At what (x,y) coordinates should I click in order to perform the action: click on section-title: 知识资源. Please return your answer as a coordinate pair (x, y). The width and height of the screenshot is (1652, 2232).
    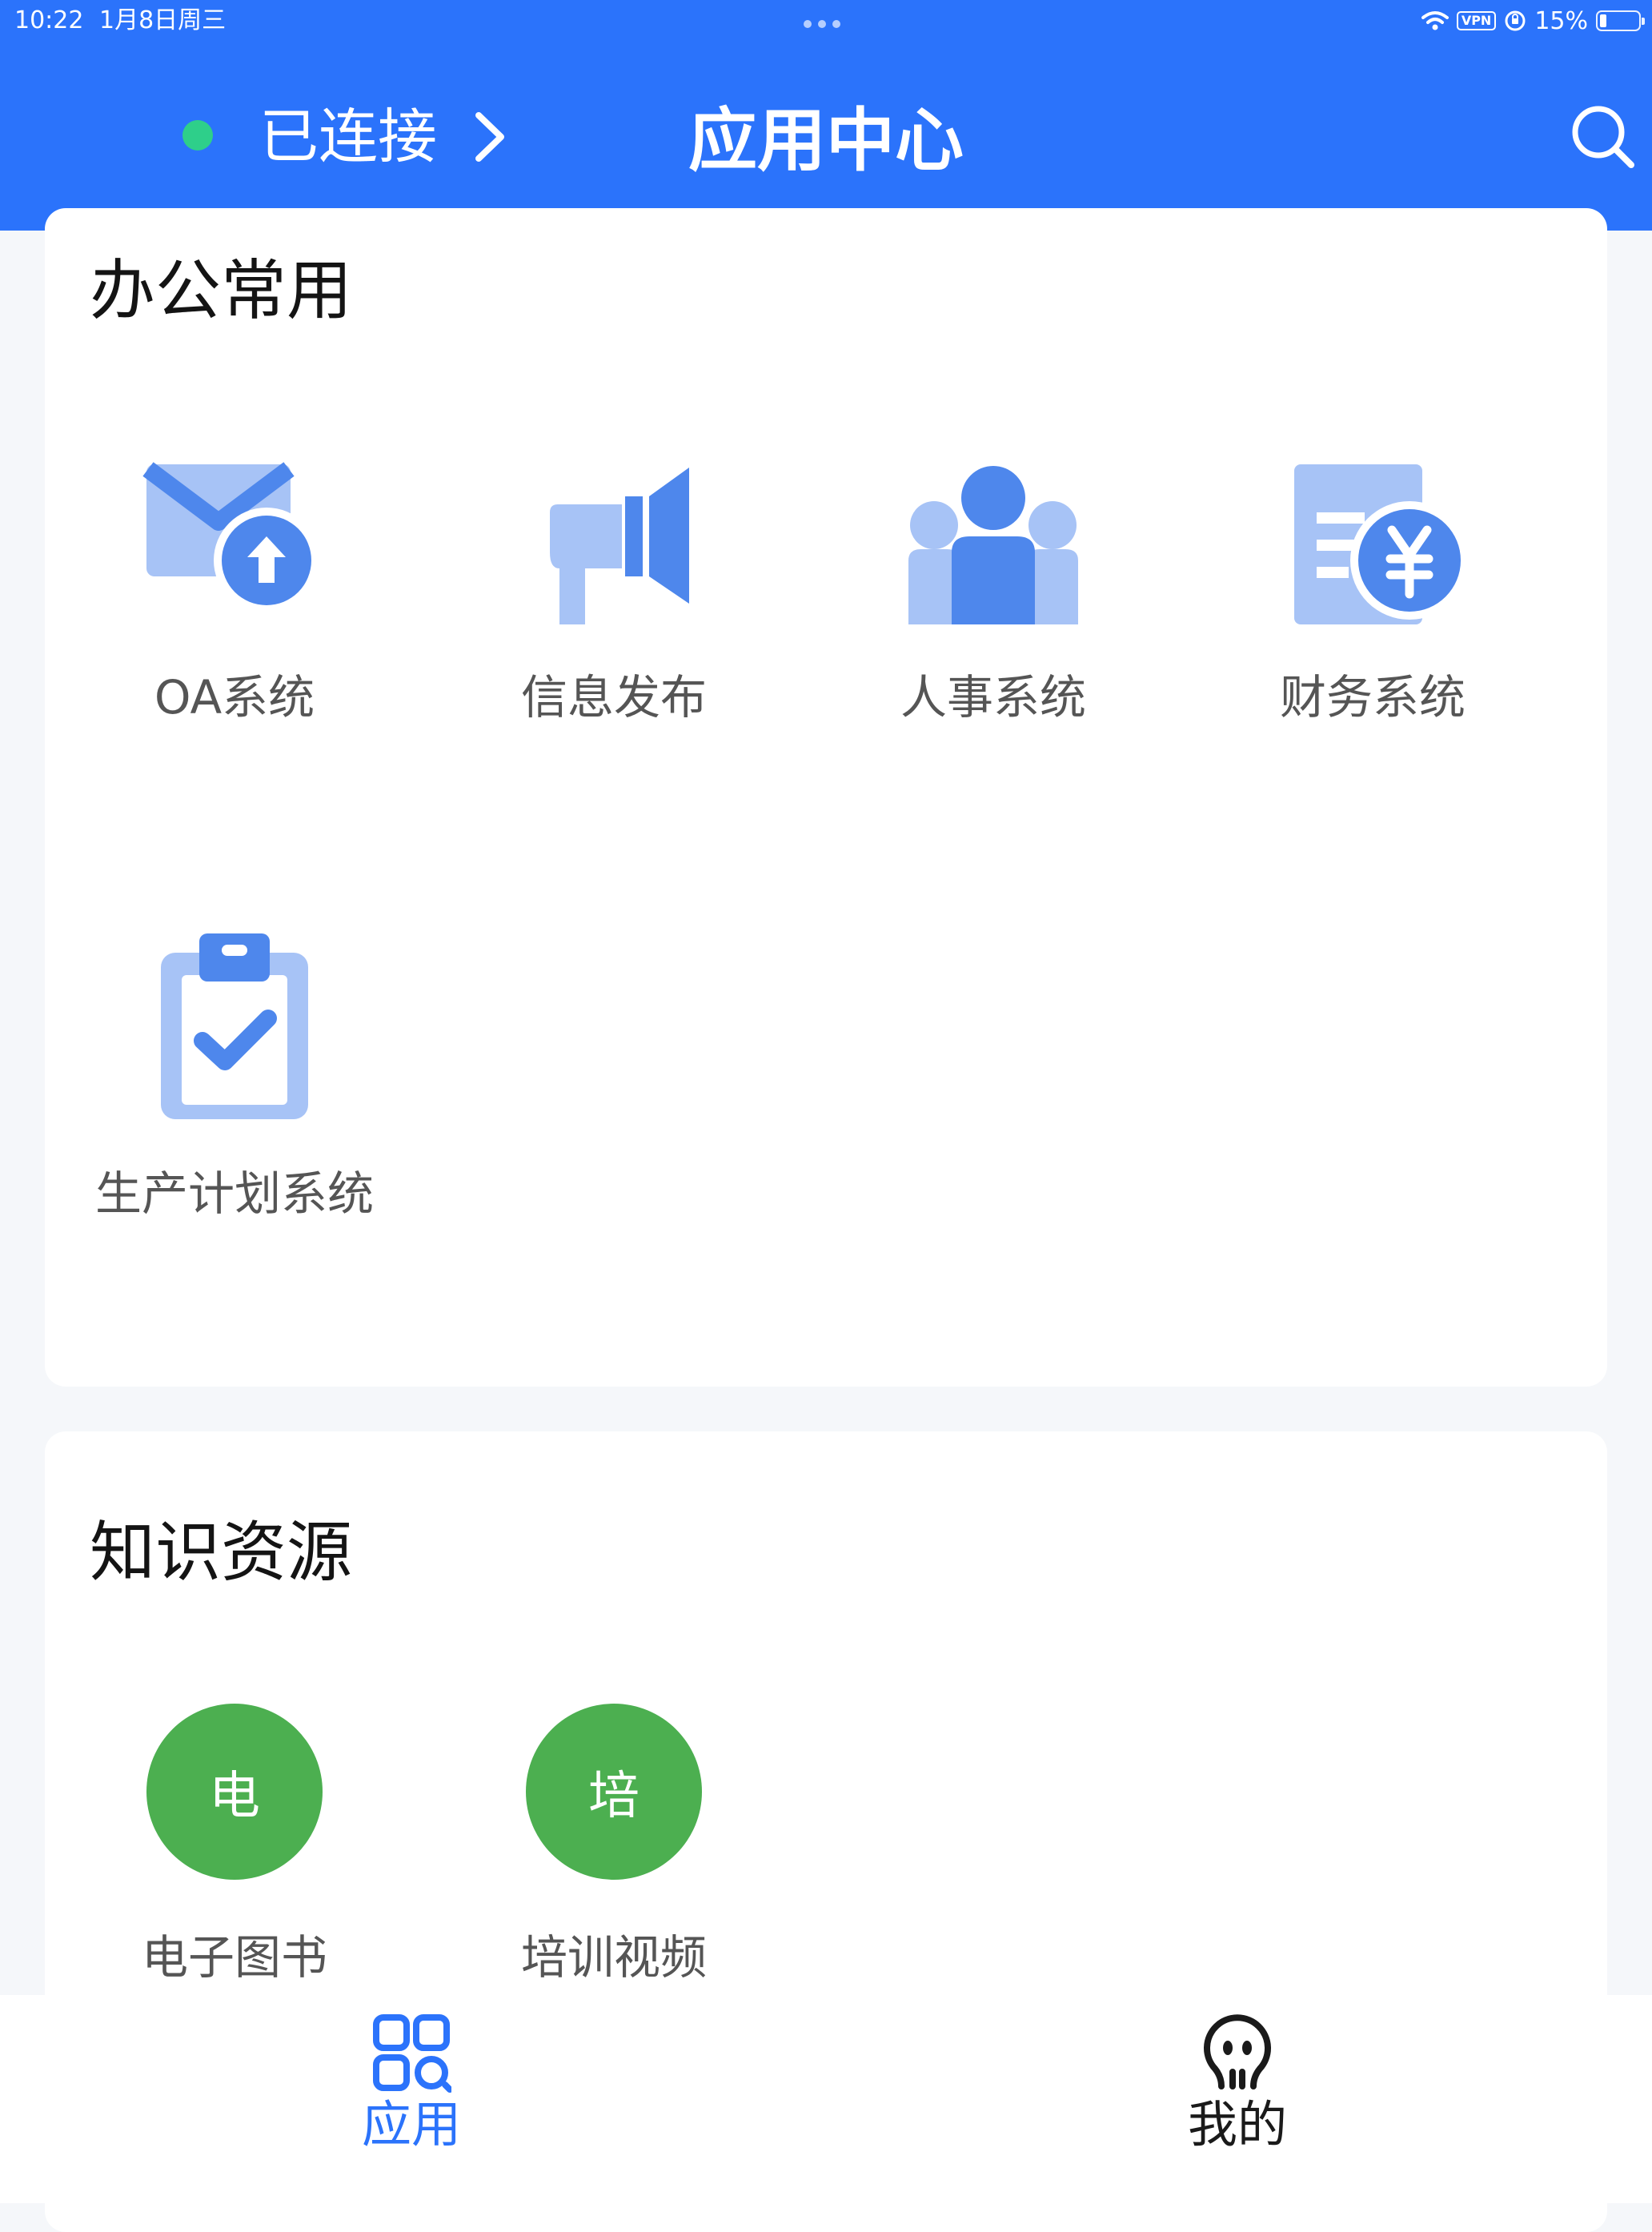
    Looking at the image, I should click on (221, 1553).